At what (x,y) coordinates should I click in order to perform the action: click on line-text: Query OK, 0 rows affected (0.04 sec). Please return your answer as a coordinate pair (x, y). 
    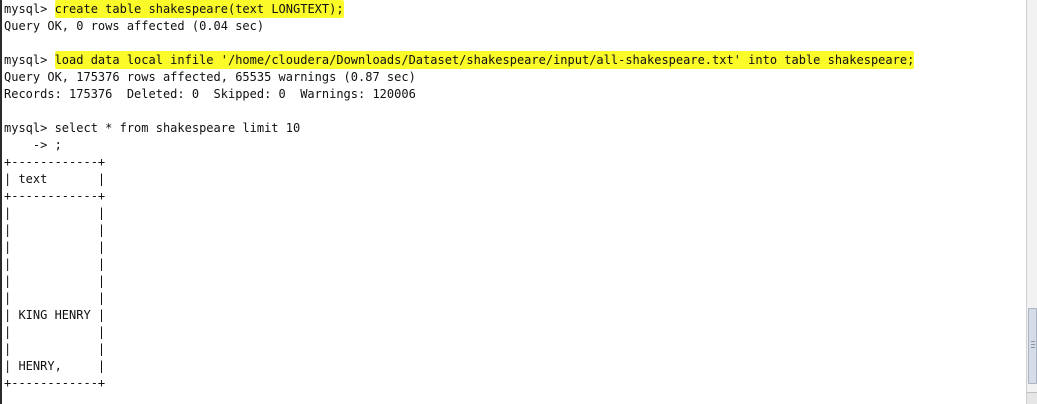
    Looking at the image, I should click on (134, 26).